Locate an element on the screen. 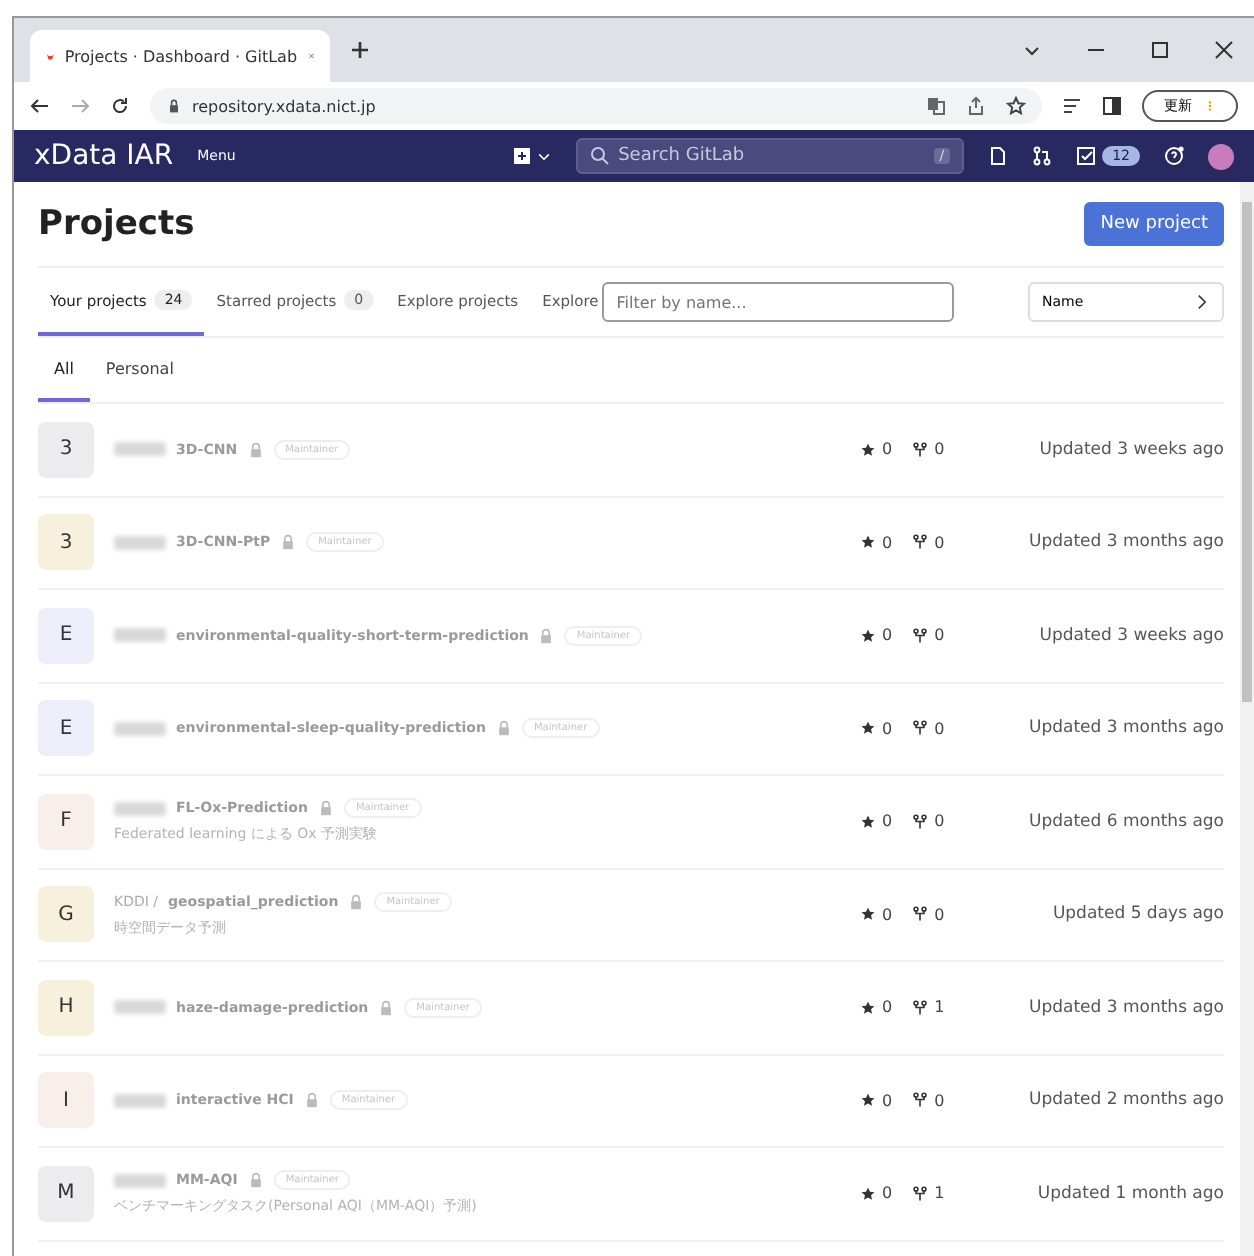  chevron-down-icon is located at coordinates (544, 156).